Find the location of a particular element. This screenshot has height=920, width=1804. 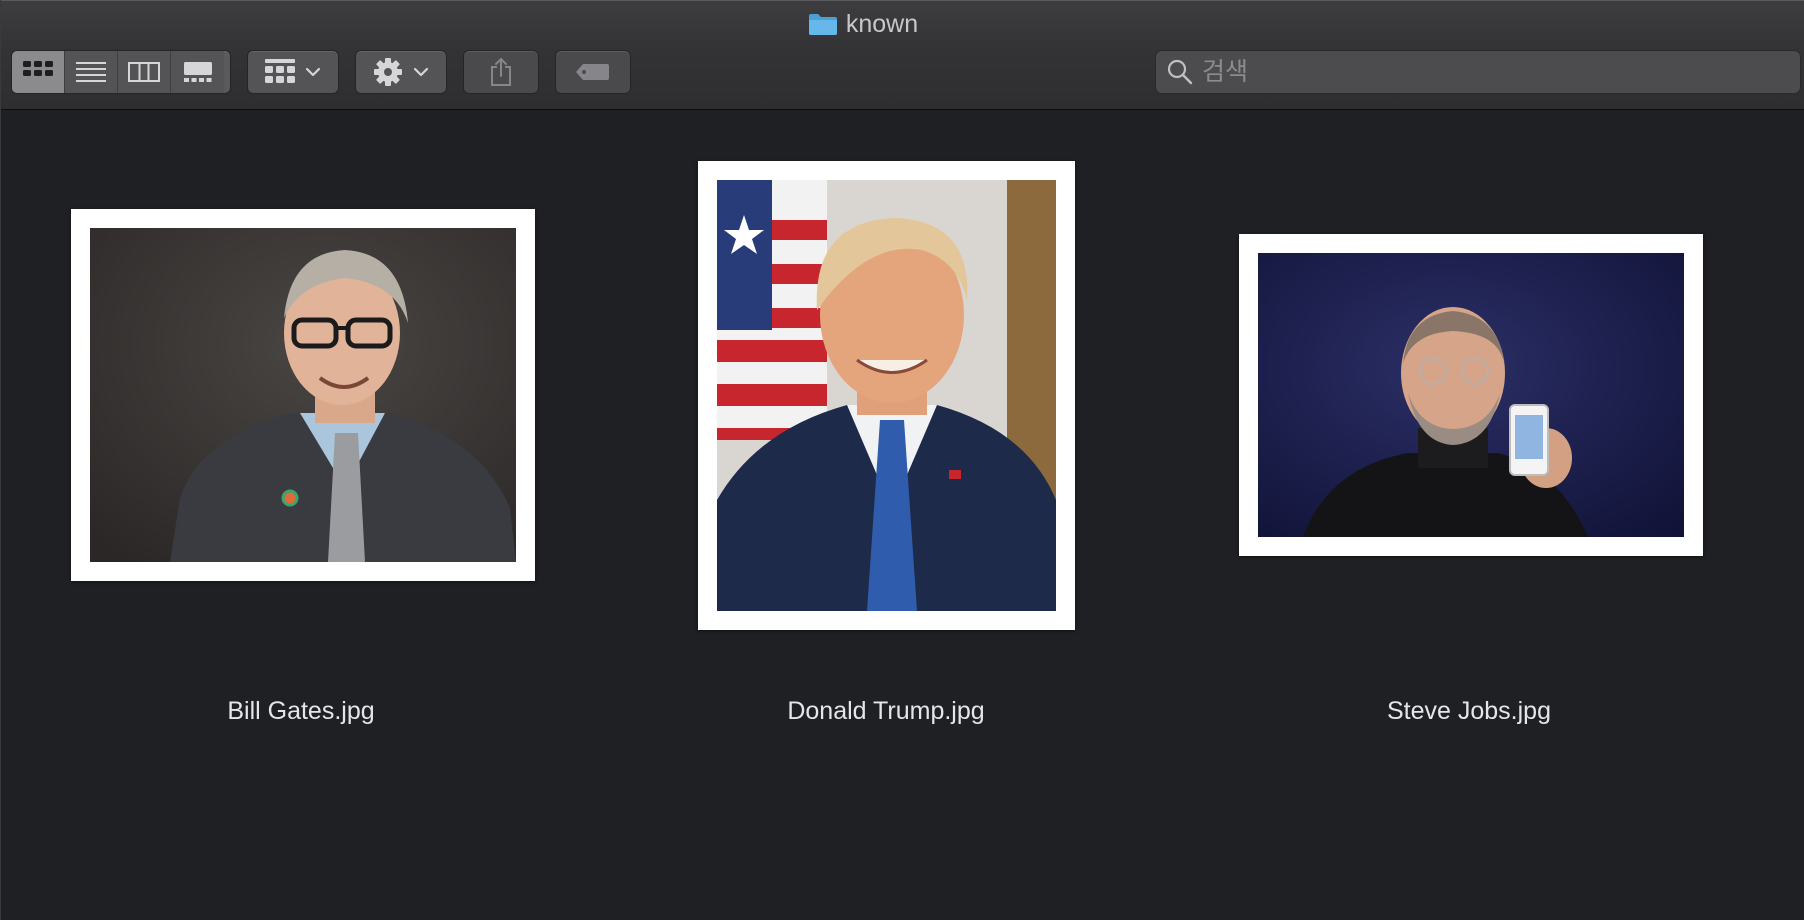

file-name-label: Donald Trump.jpg is located at coordinates (886, 711).